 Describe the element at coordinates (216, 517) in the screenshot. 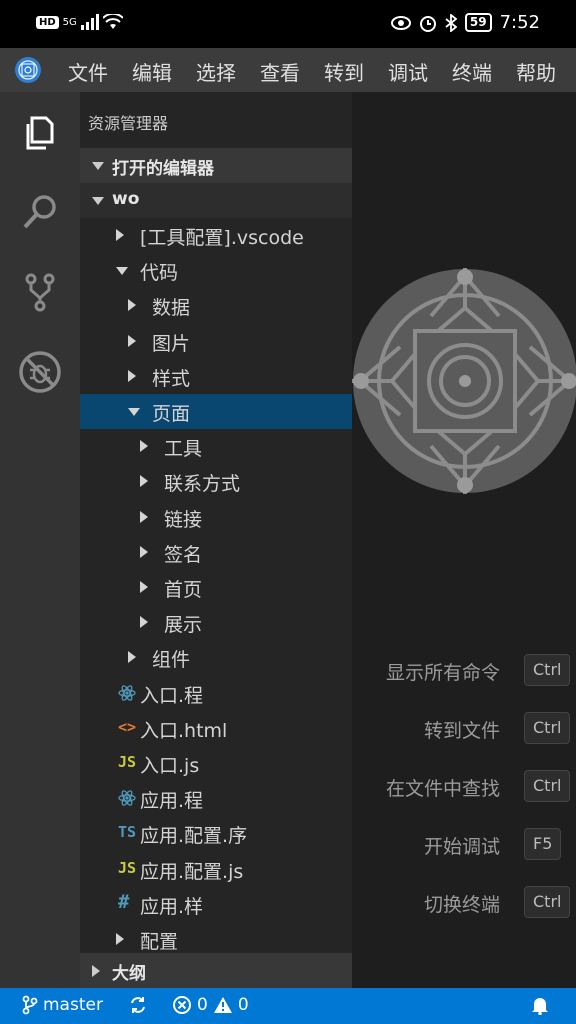

I see `folder-item: 链接` at that location.